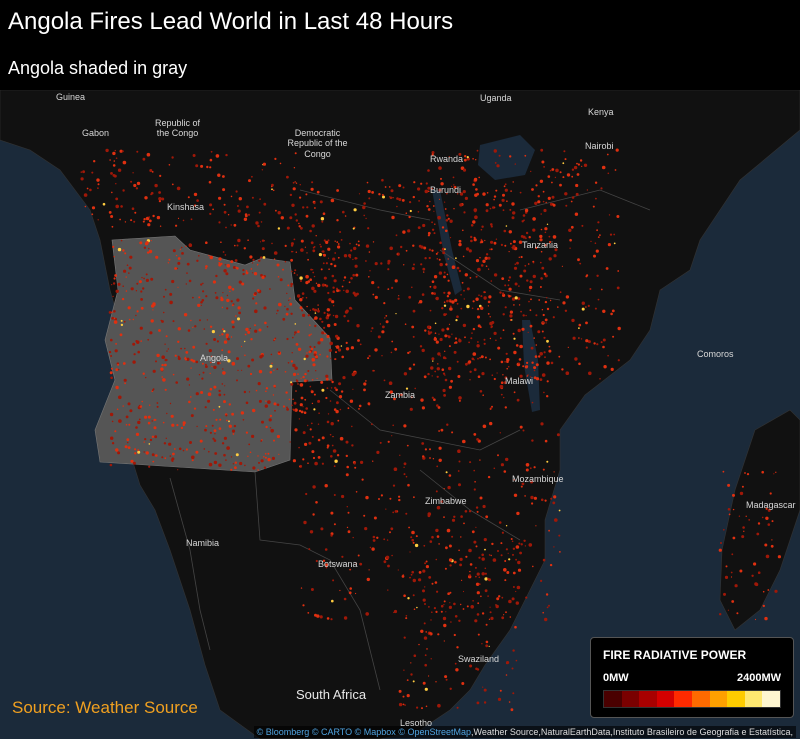 Image resolution: width=800 pixels, height=739 pixels. Describe the element at coordinates (692, 677) in the screenshot. I see `fire-legend: FIRE RADIATIVE POWER 0MW 2400MW` at that location.